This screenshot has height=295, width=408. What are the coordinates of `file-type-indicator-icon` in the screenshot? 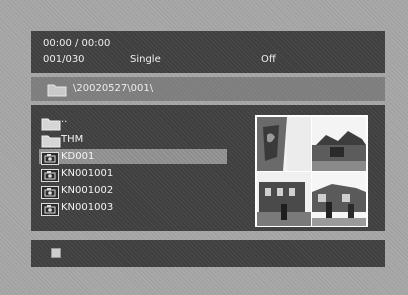 It's located at (56, 253).